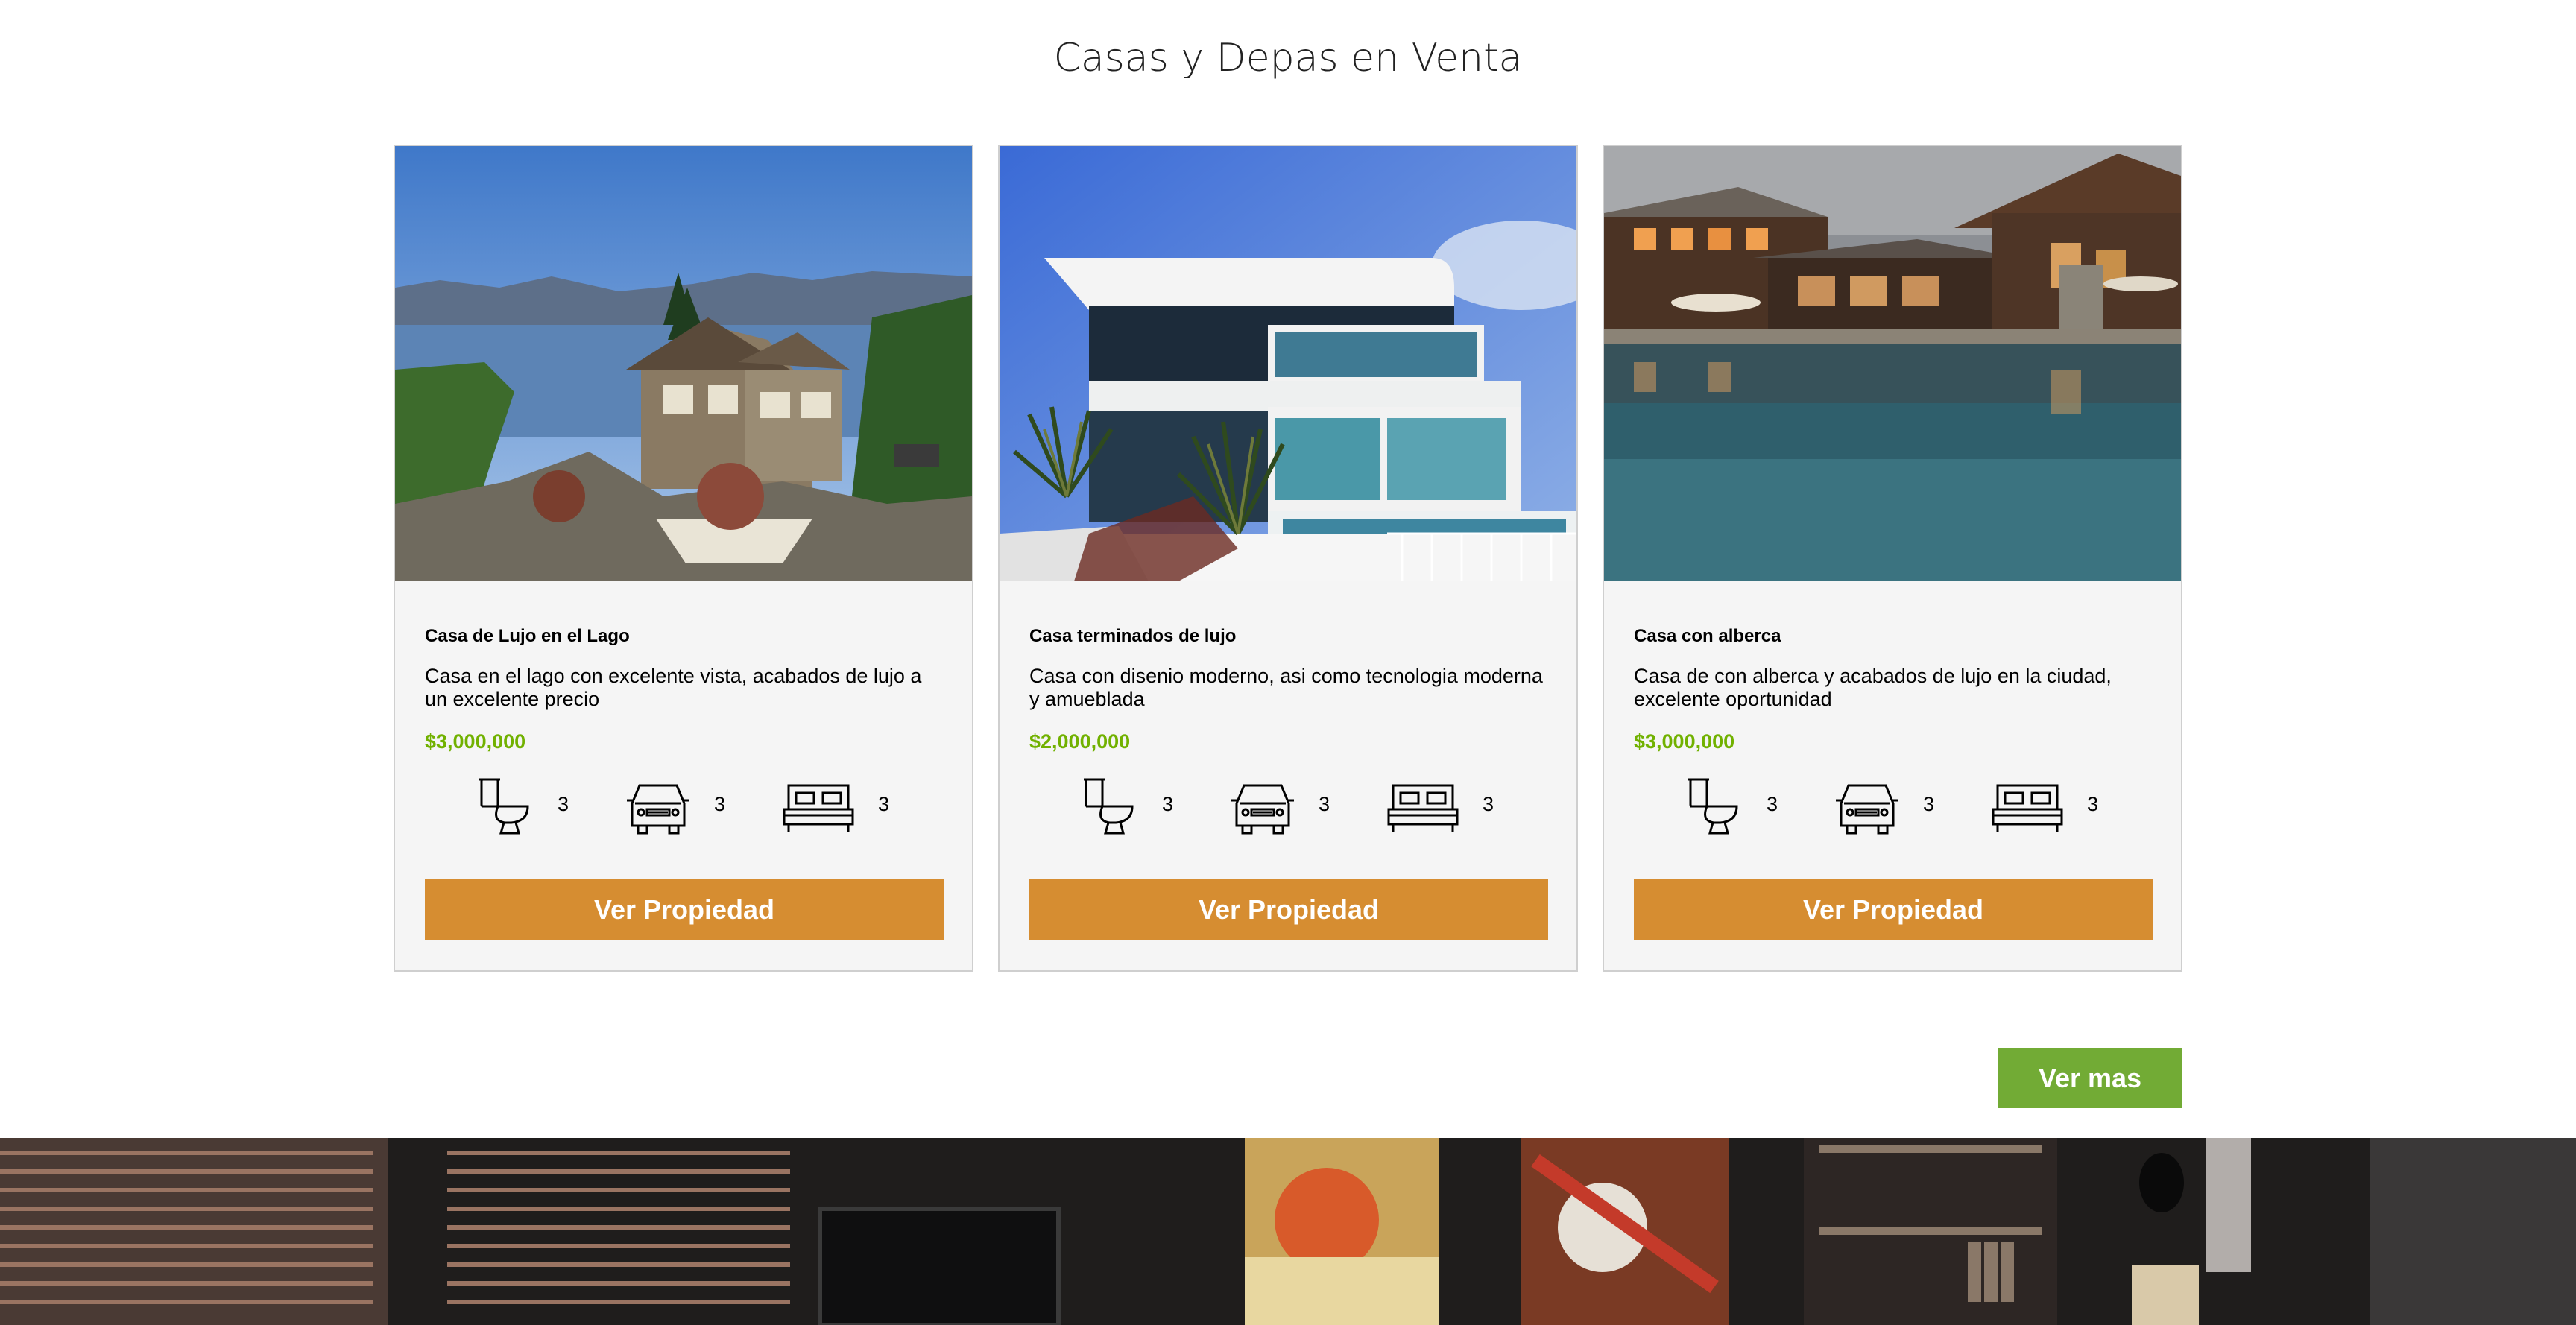 The height and width of the screenshot is (1325, 2576). Describe the element at coordinates (527, 636) in the screenshot. I see `listing-title: Casa de Lujo en el Lago` at that location.